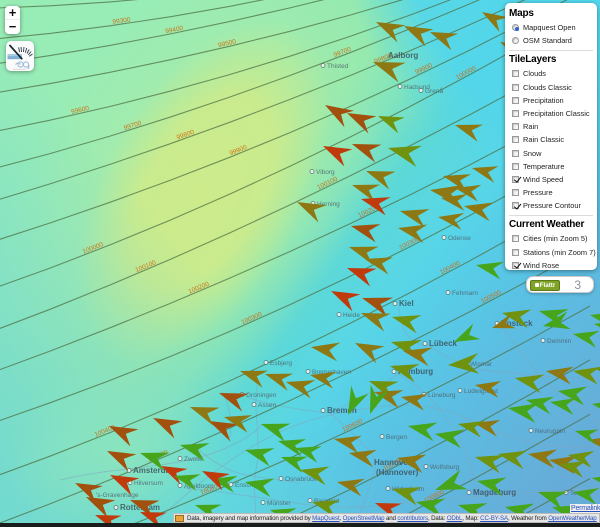 The image size is (600, 527). What do you see at coordinates (396, 437) in the screenshot?
I see `svg-text: Bergen` at bounding box center [396, 437].